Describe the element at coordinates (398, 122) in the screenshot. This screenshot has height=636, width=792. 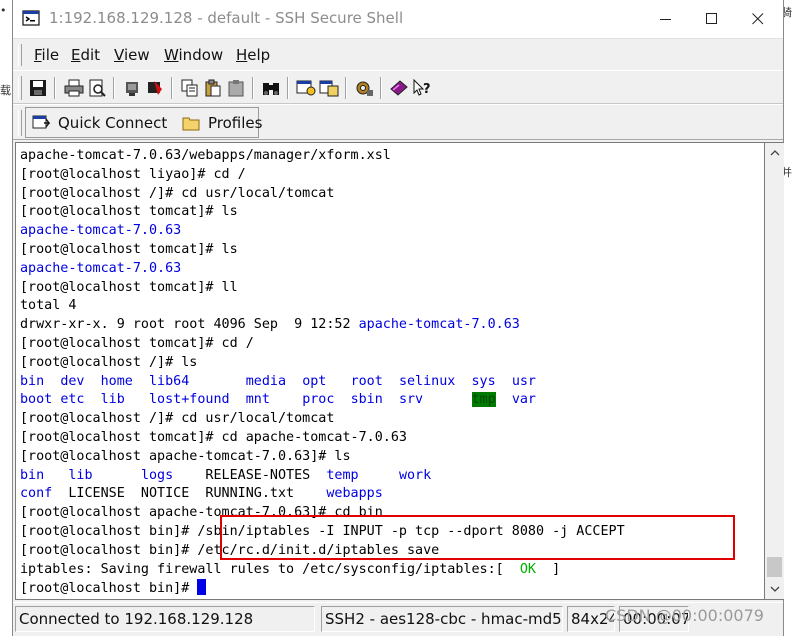
I see `quick-connect-bar: Quick Connect Profiles` at that location.